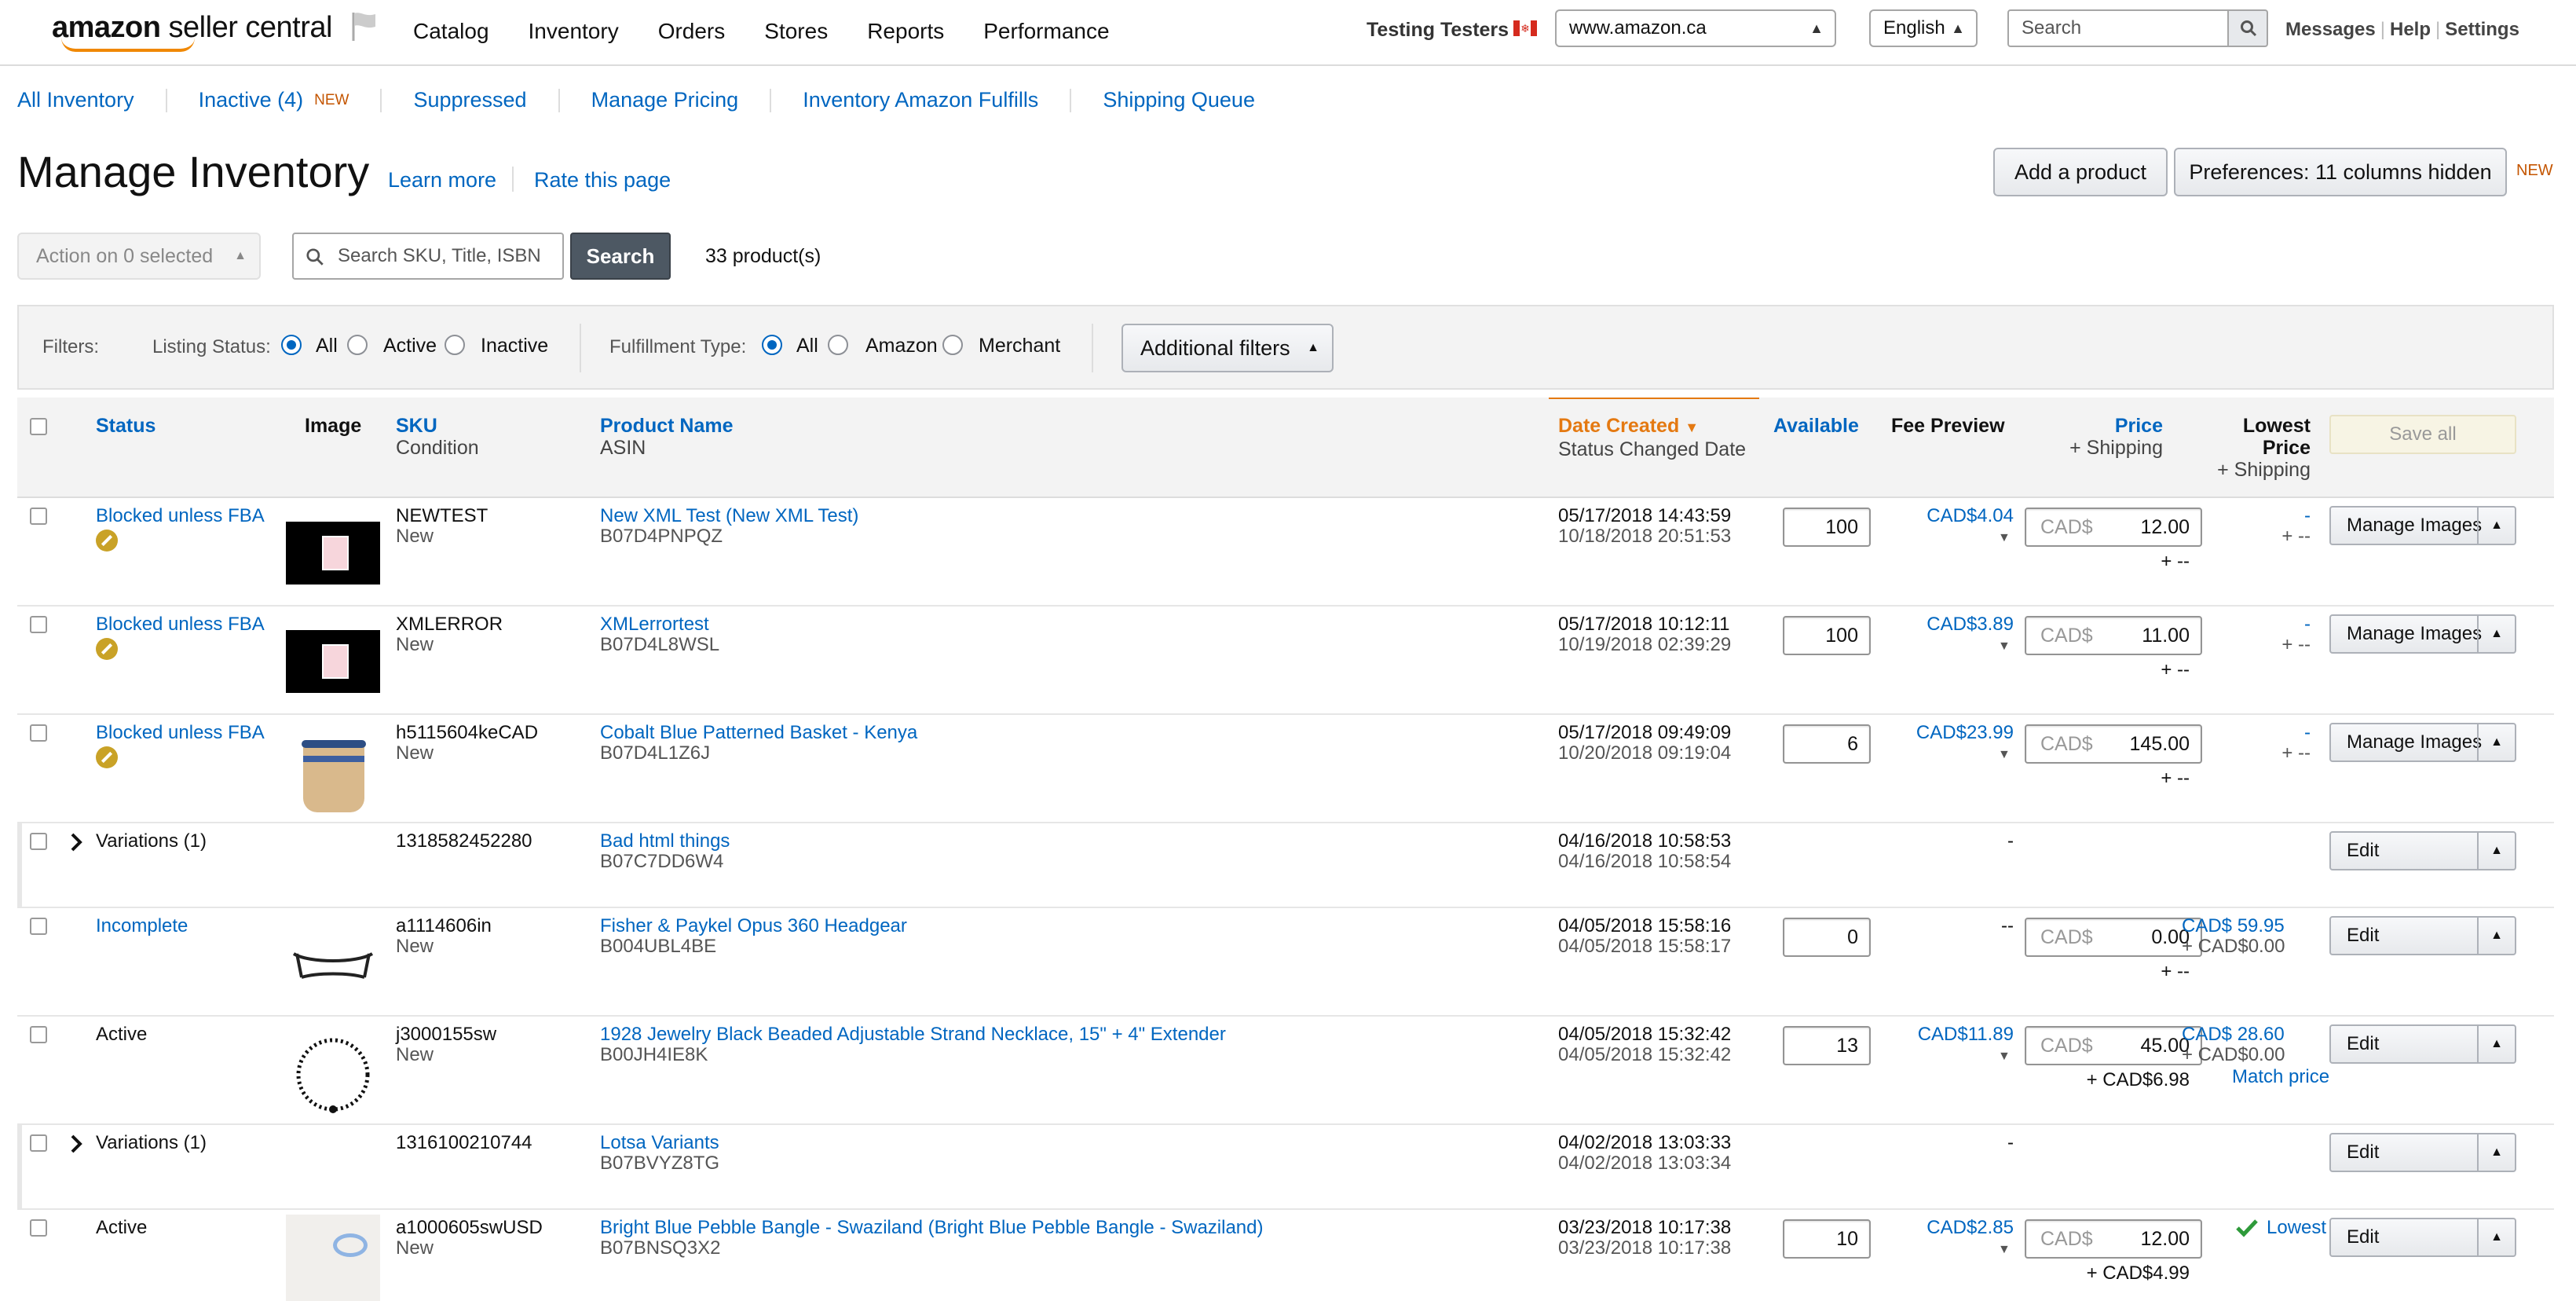 Image resolution: width=2576 pixels, height=1301 pixels. Describe the element at coordinates (1958, 516) in the screenshot. I see `fee-preview-link: CAD$4.04` at that location.